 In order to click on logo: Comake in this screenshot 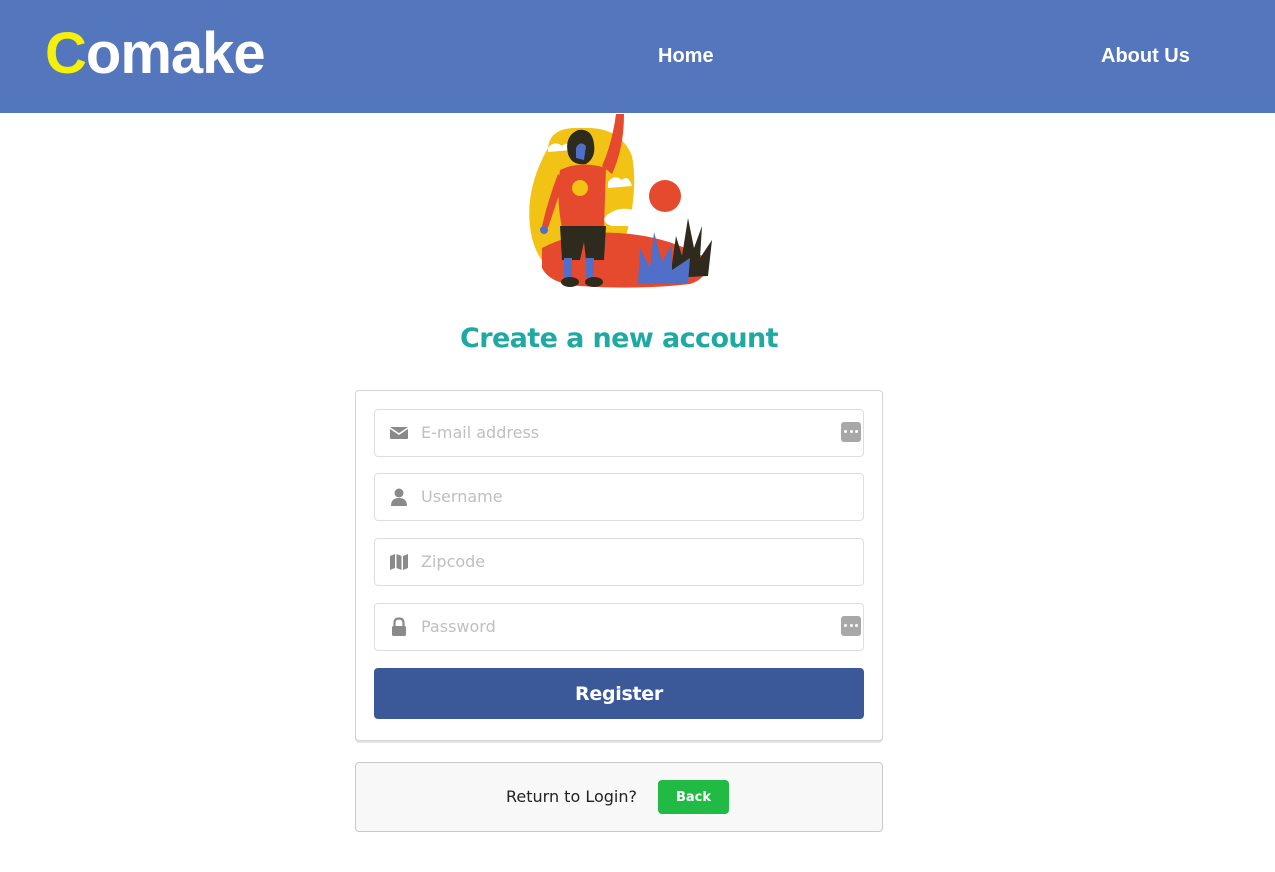, I will do `click(155, 53)`.